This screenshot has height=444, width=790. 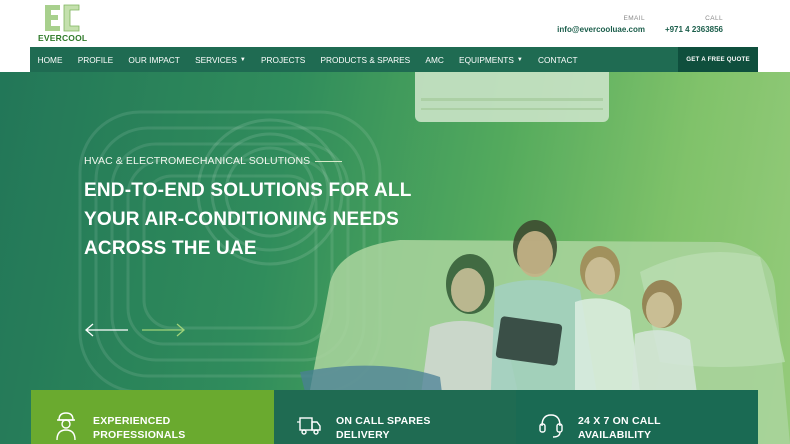 What do you see at coordinates (170, 248) in the screenshot?
I see `headline-line: ACROSS THE UAE` at bounding box center [170, 248].